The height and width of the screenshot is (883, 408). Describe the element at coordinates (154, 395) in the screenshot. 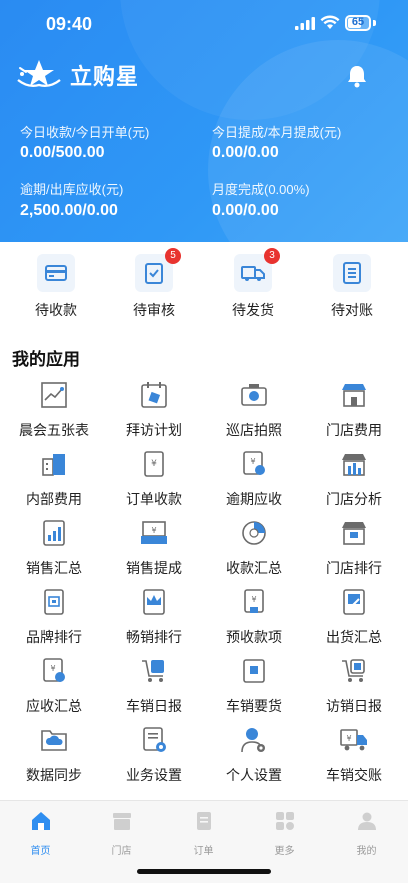

I see `calendar-icon` at that location.